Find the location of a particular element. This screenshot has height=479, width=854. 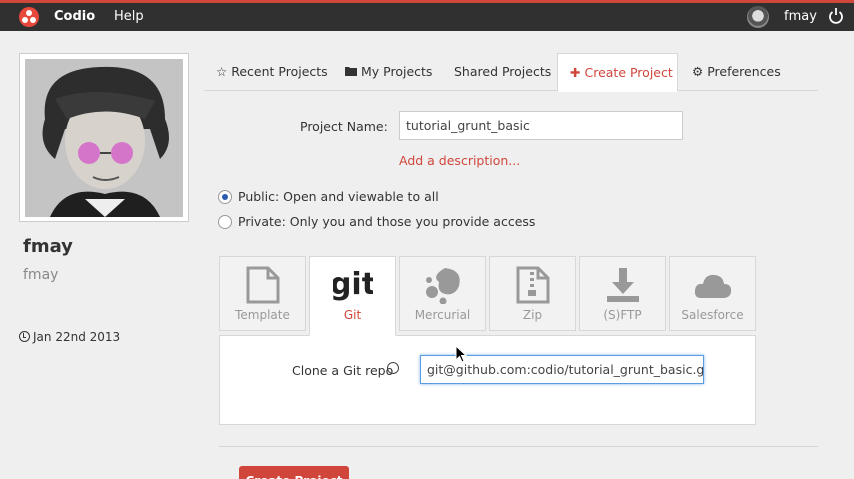

plus-icon: ✚ is located at coordinates (575, 72).